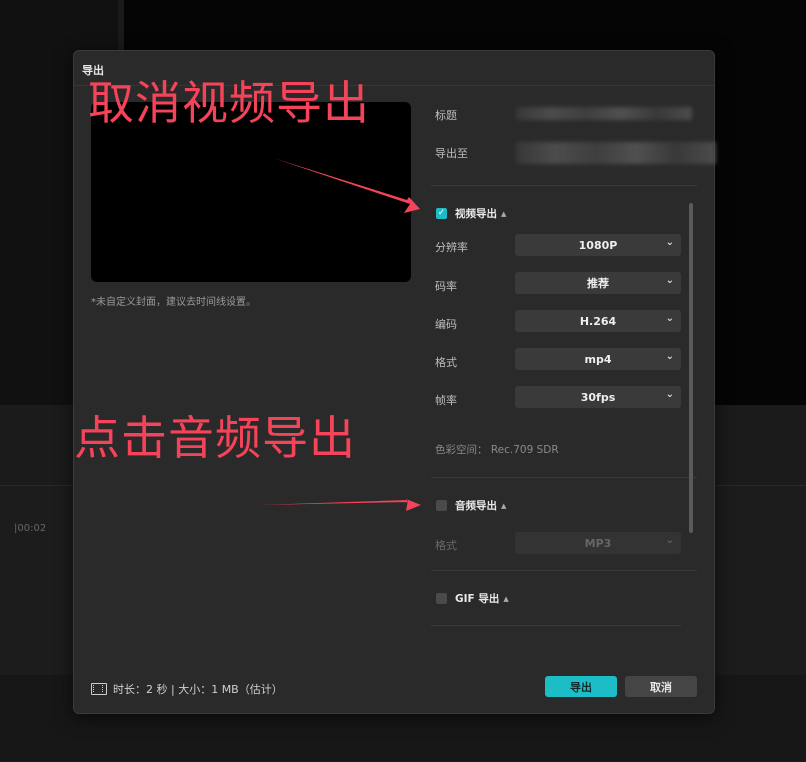 The height and width of the screenshot is (762, 806). Describe the element at coordinates (340, 505) in the screenshot. I see `arrow-to-audio-checkbox` at that location.